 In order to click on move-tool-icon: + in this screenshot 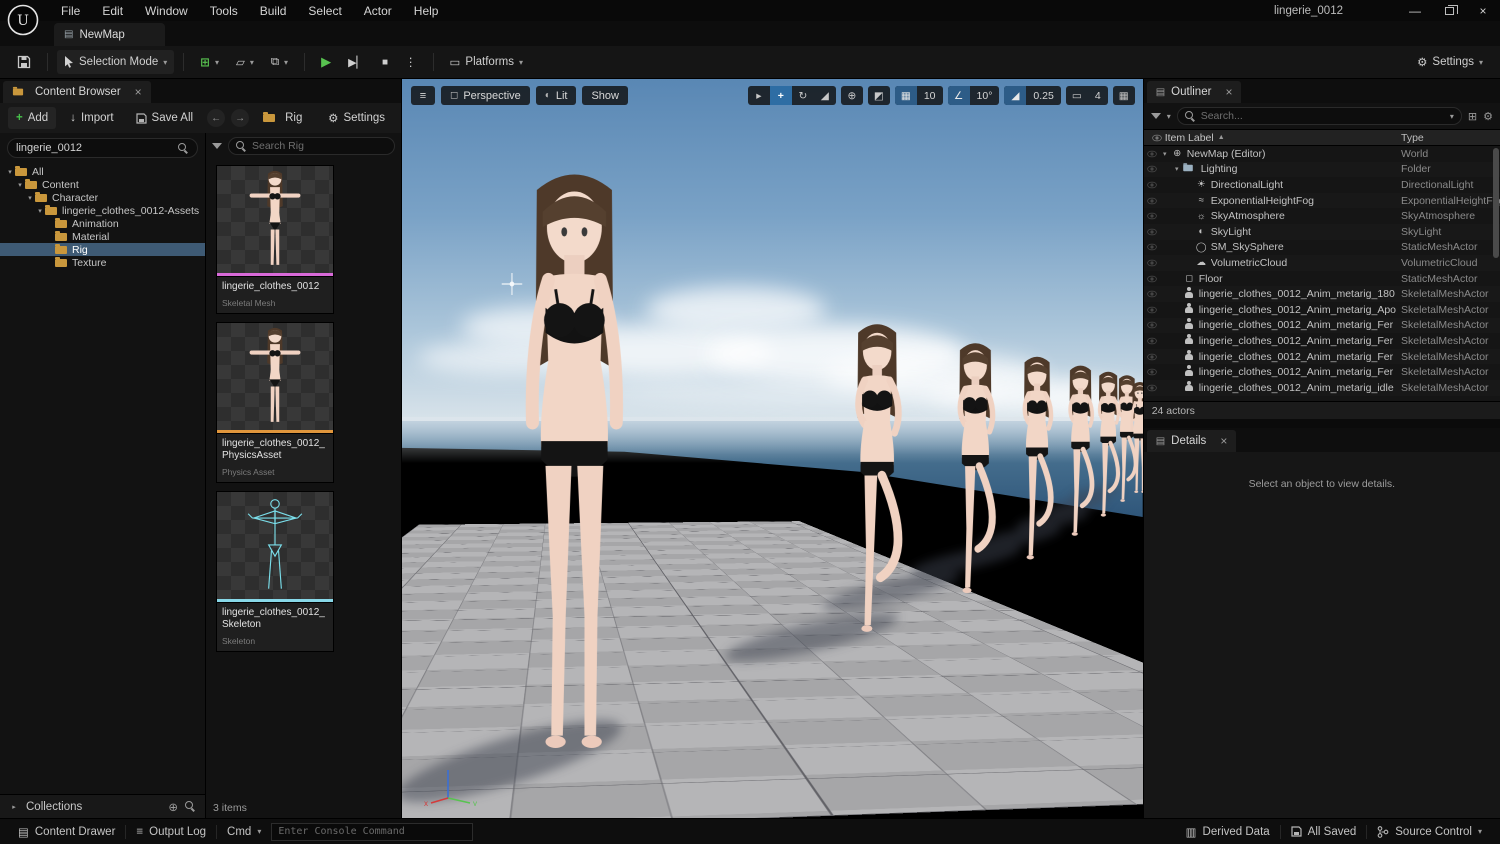, I will do `click(780, 95)`.